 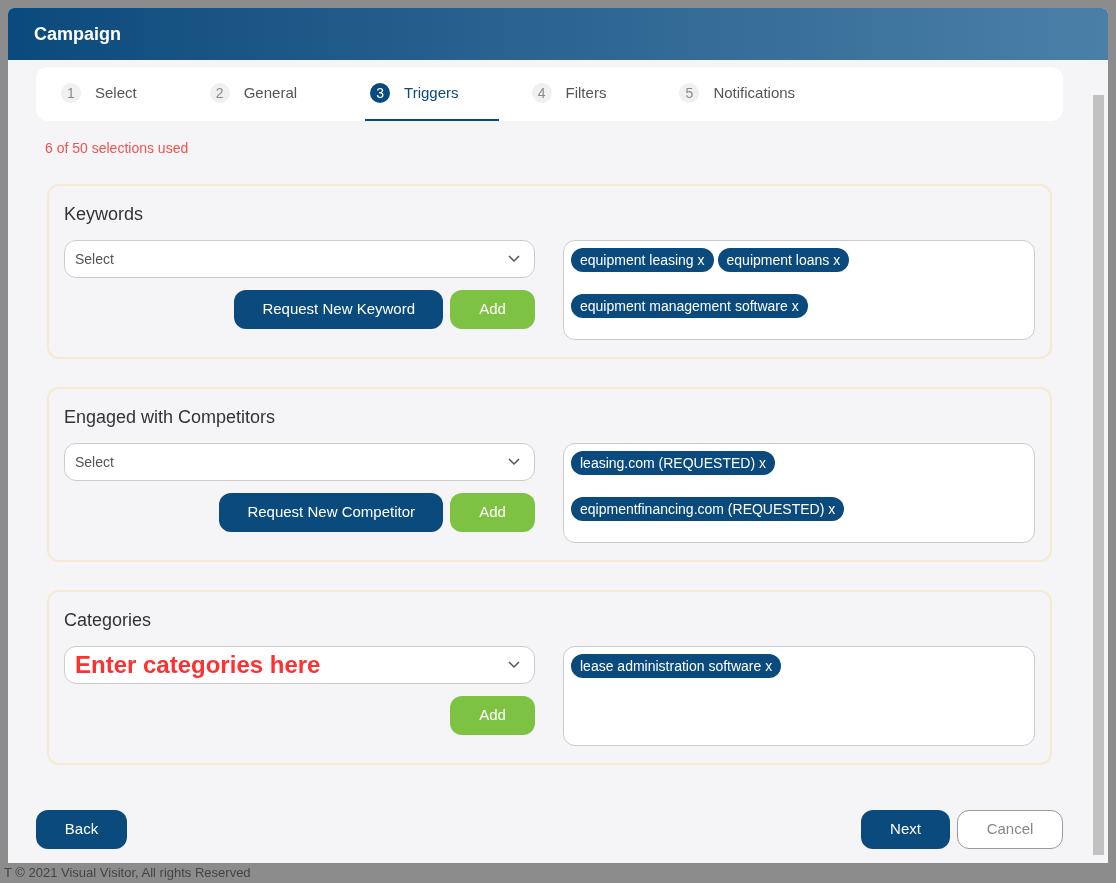 What do you see at coordinates (271, 94) in the screenshot?
I see `step-tab: 2 General` at bounding box center [271, 94].